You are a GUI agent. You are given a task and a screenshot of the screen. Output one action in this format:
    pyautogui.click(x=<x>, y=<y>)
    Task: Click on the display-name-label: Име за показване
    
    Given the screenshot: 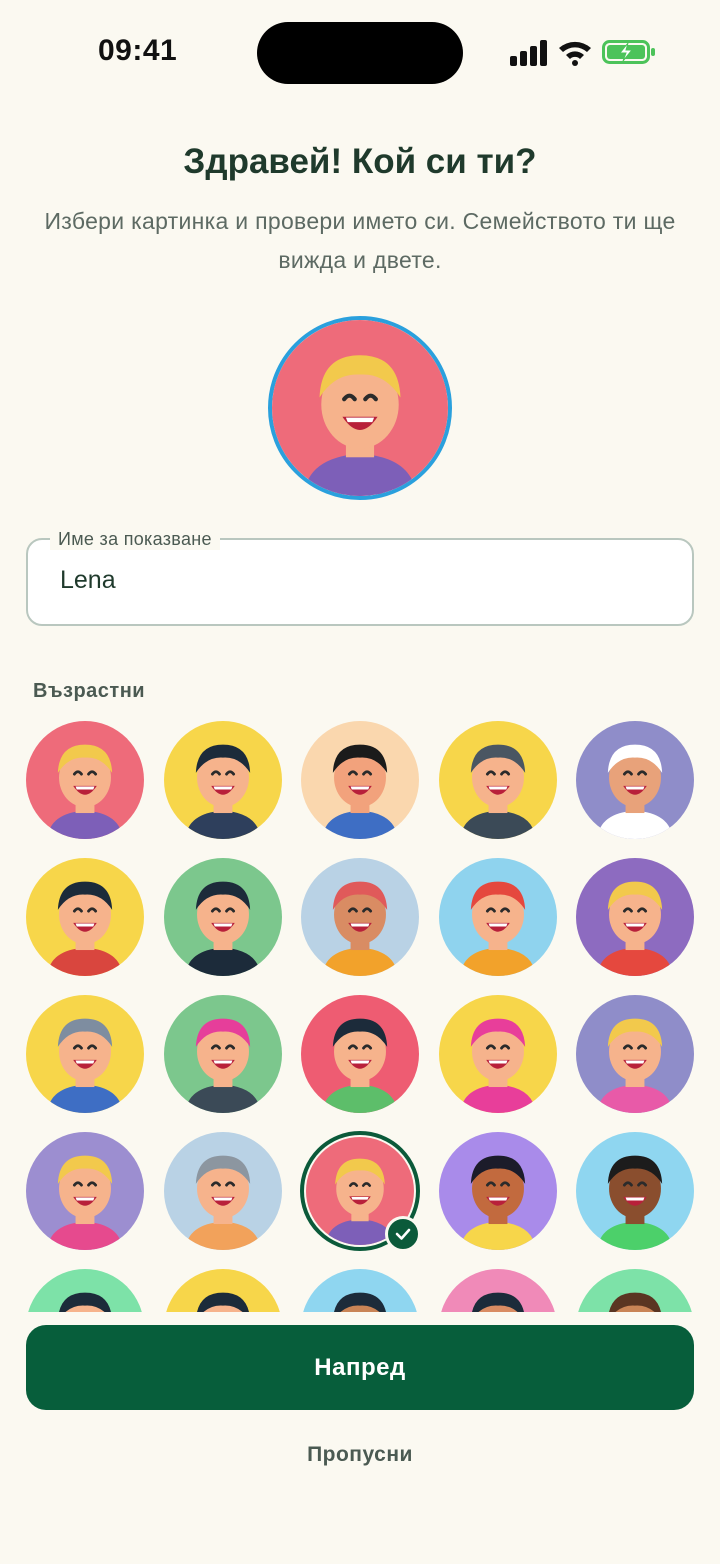 What is the action you would take?
    pyautogui.click(x=135, y=539)
    